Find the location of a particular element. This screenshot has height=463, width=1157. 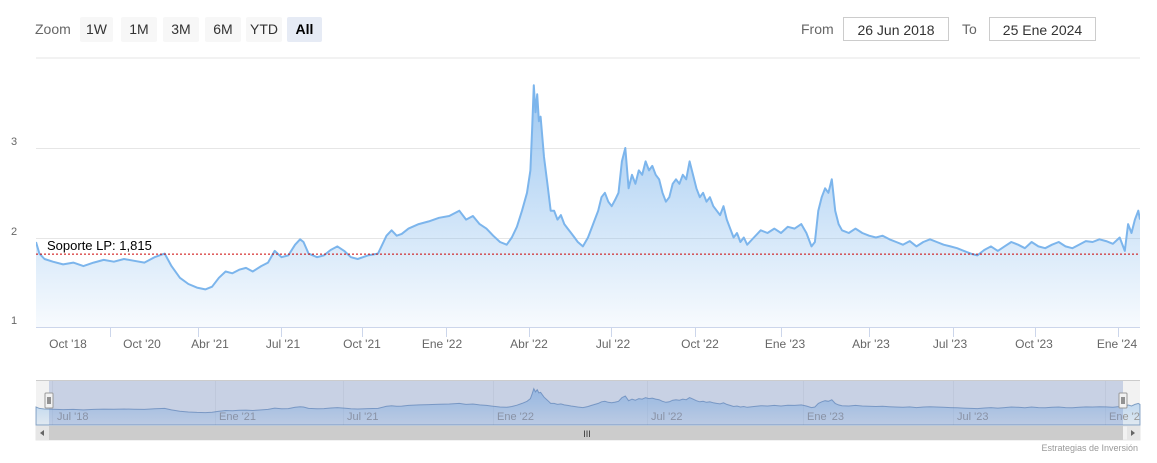

x-tick-label: Oct '20 is located at coordinates (142, 344).